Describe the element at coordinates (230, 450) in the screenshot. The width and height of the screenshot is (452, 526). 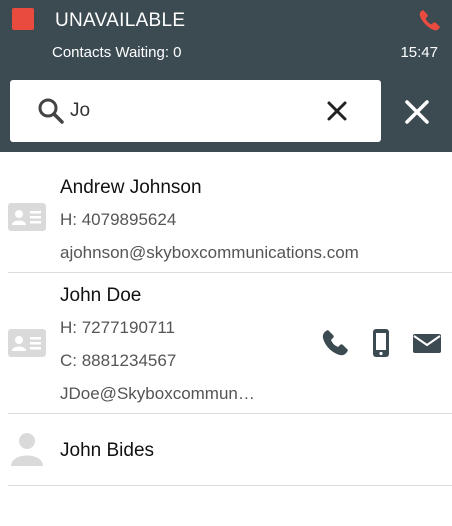
I see `contact-row: John Bides` at that location.